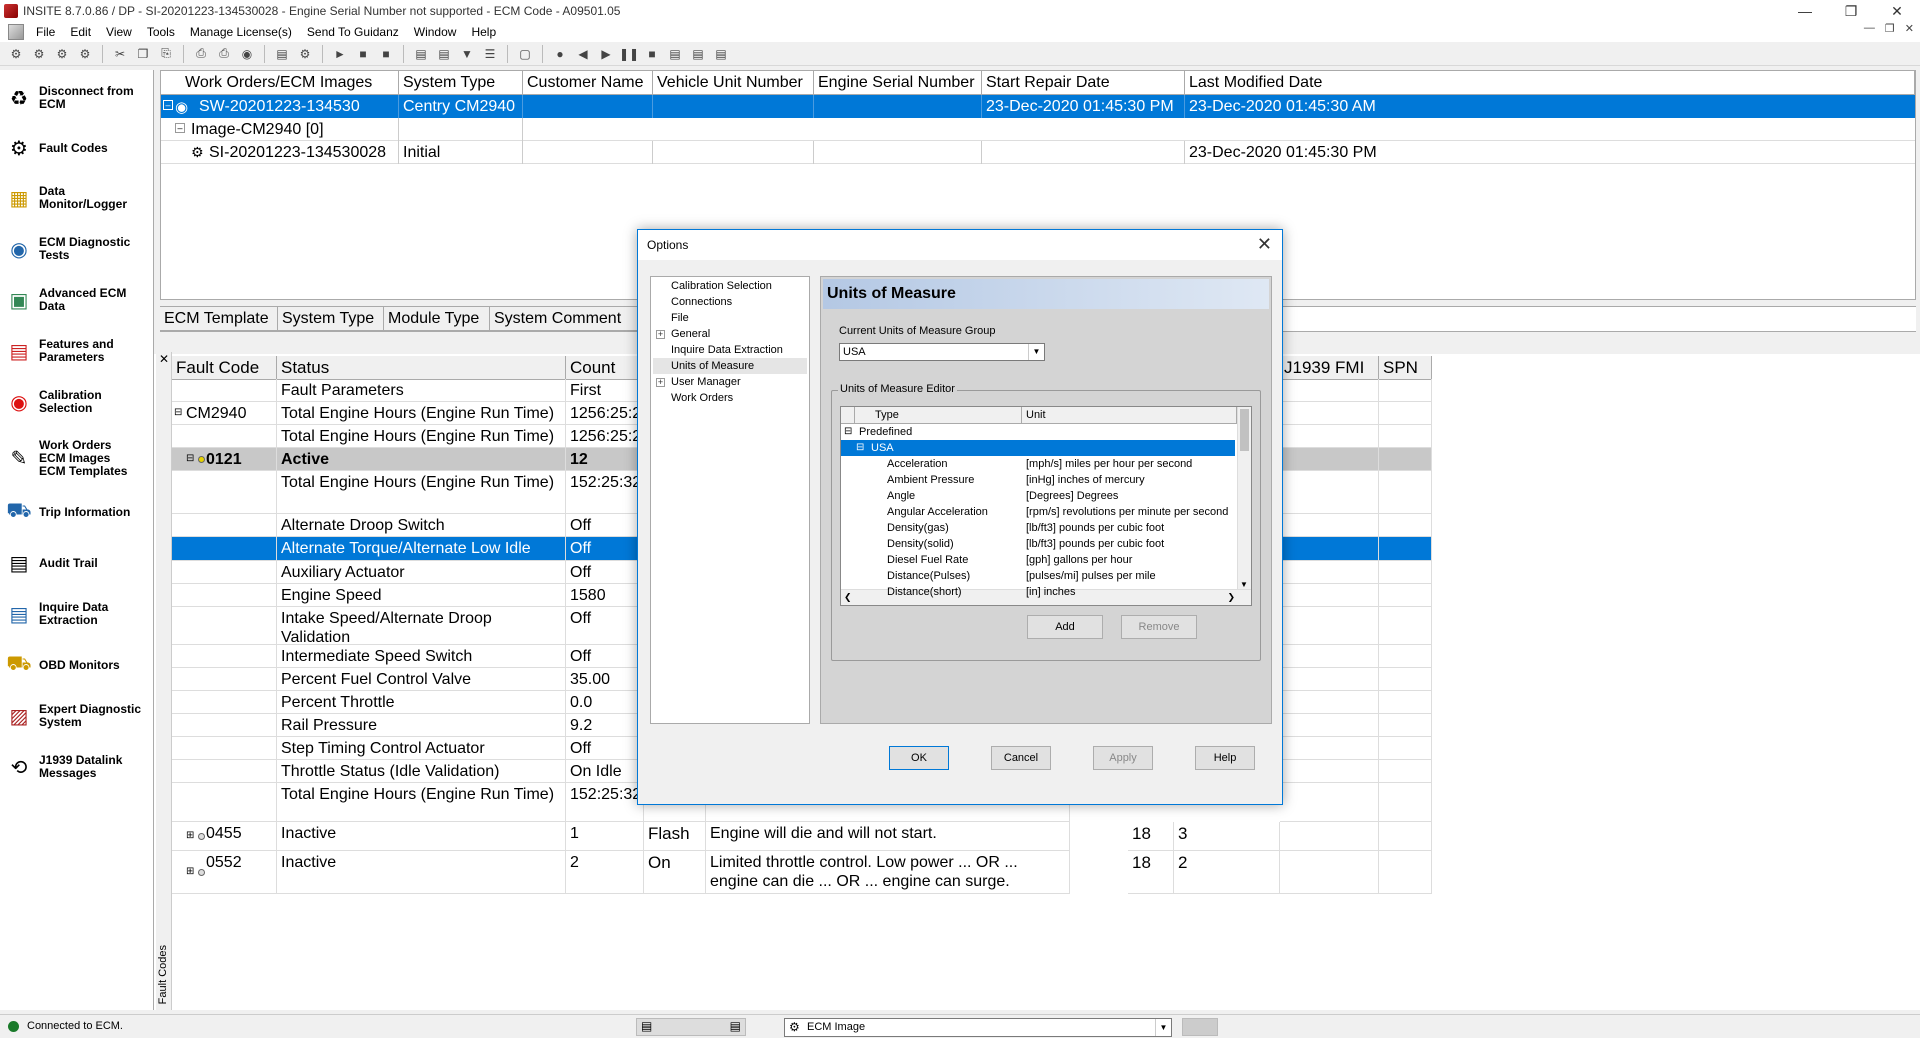 The image size is (1920, 1038). I want to click on sidebar-item-inquire: ▤ Inquire Data Extraction, so click(78, 614).